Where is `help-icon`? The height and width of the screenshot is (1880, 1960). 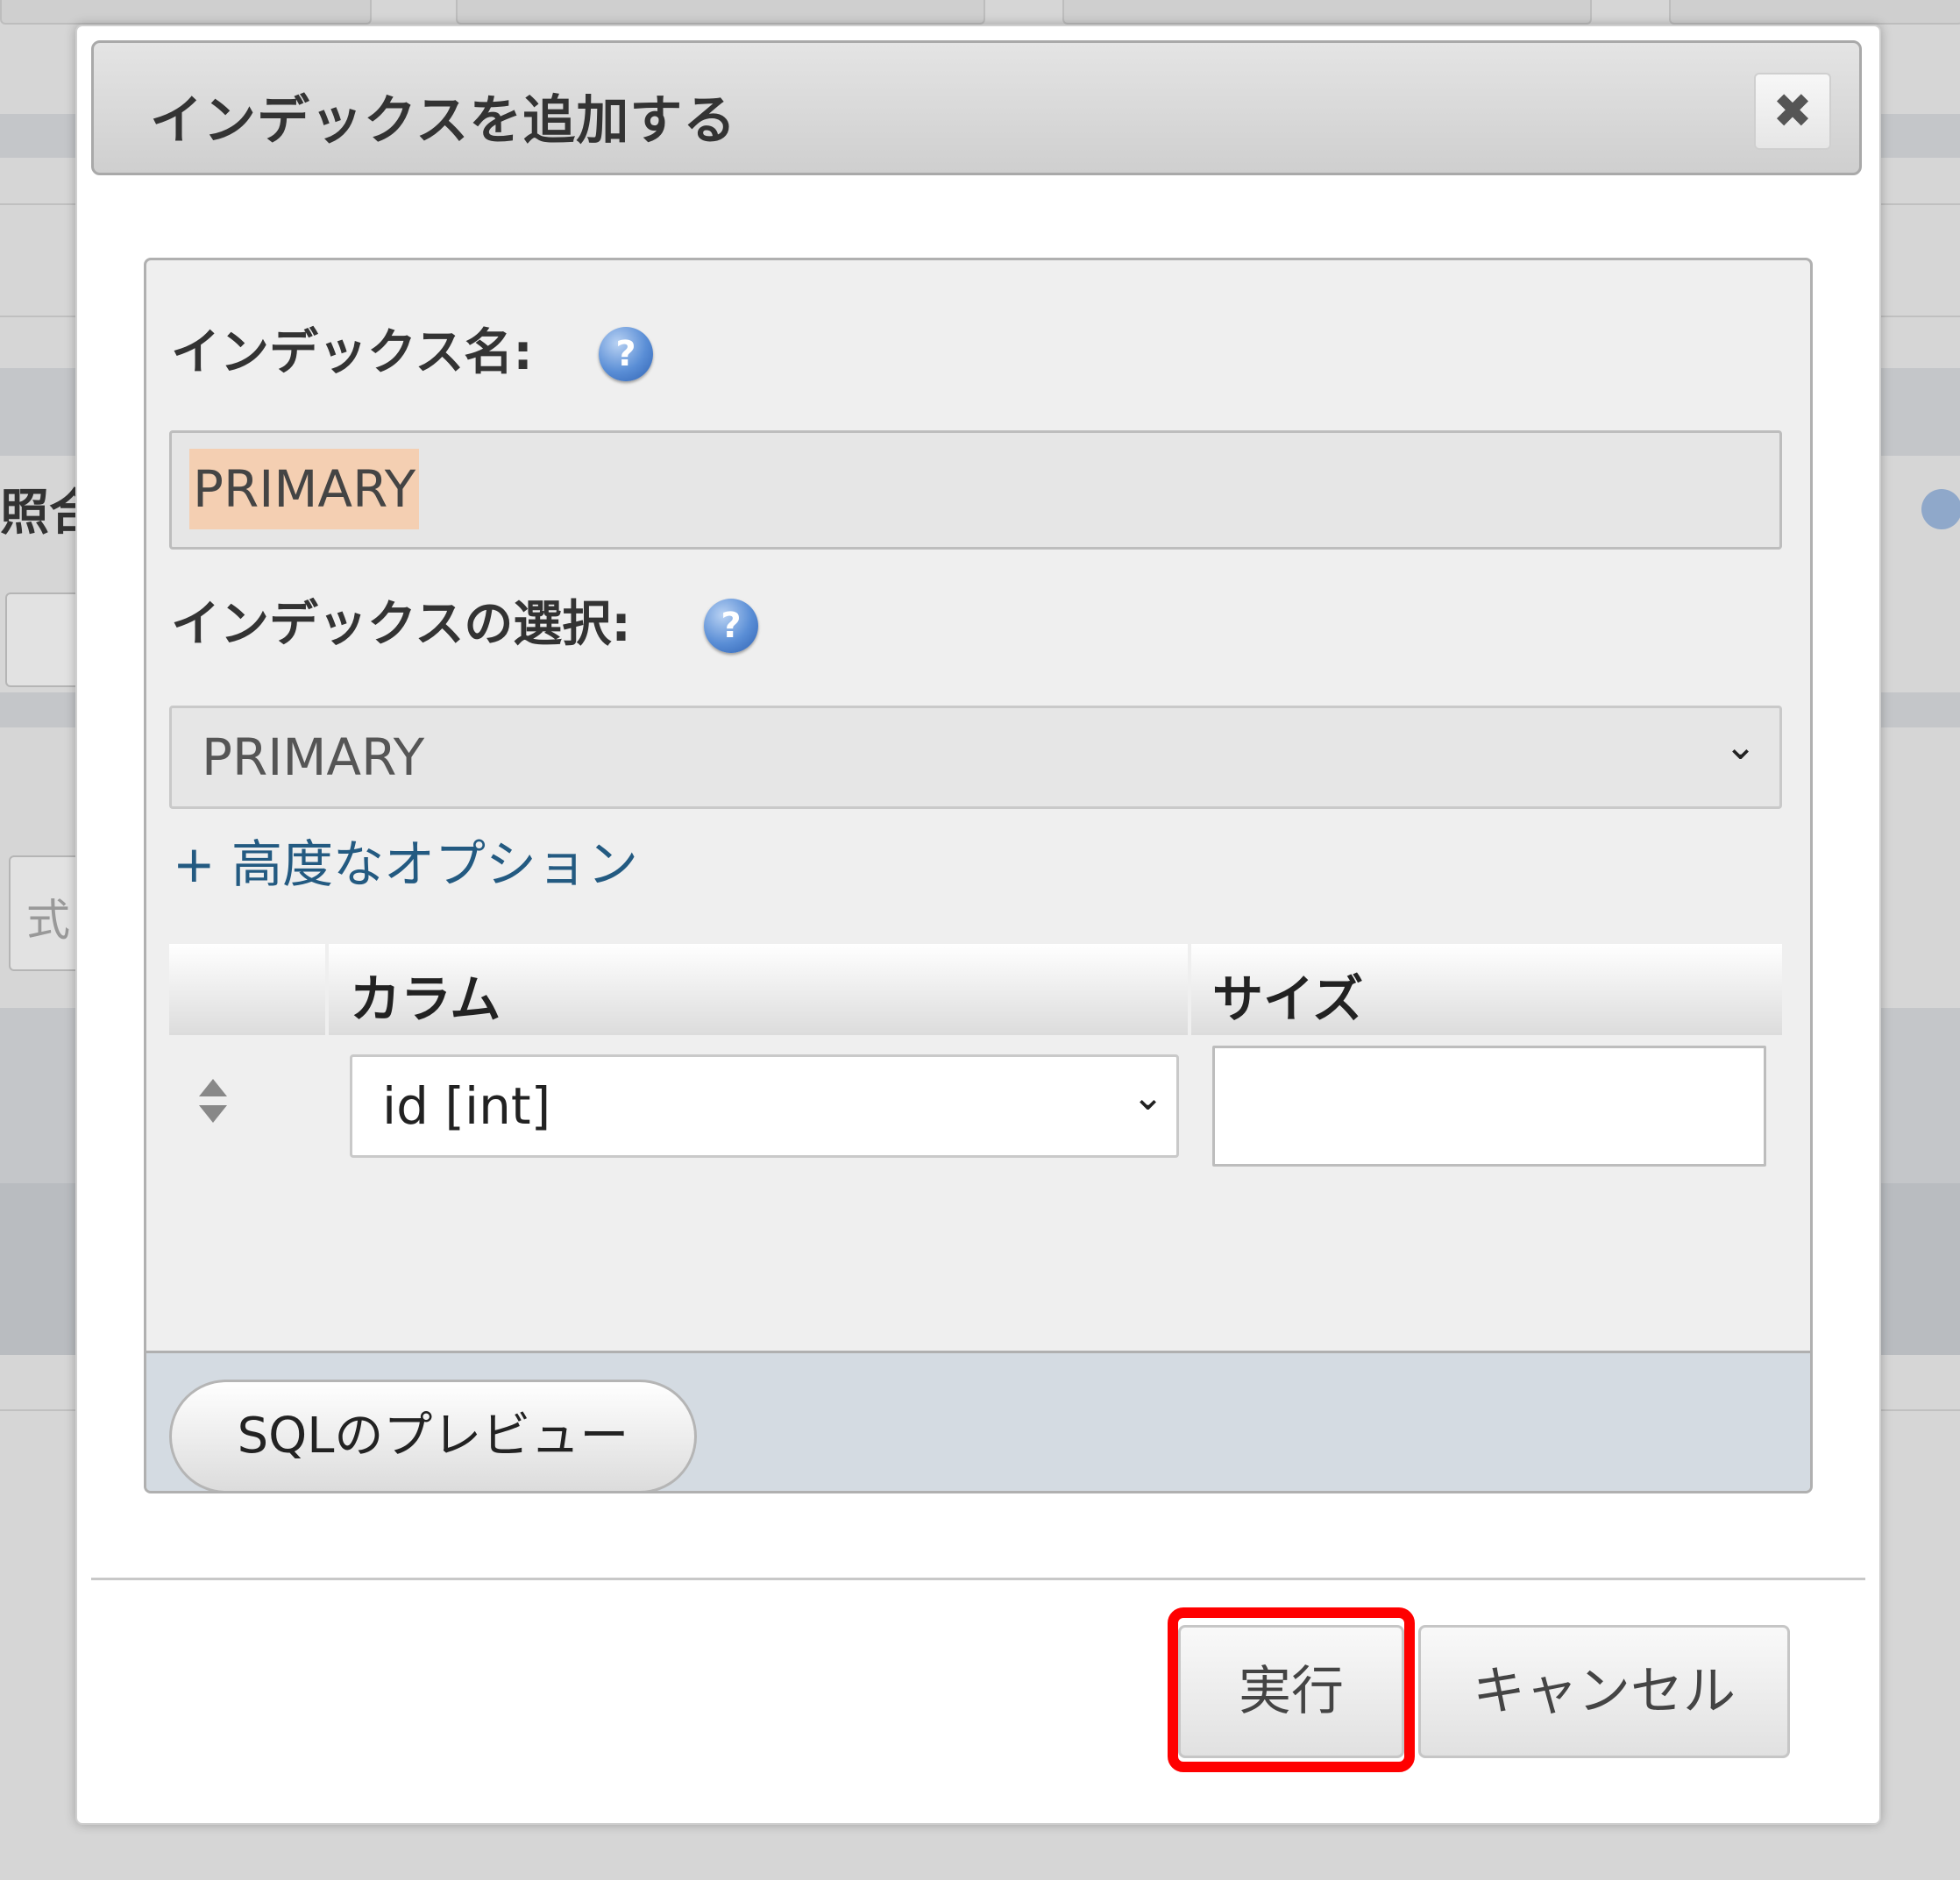 help-icon is located at coordinates (1940, 509).